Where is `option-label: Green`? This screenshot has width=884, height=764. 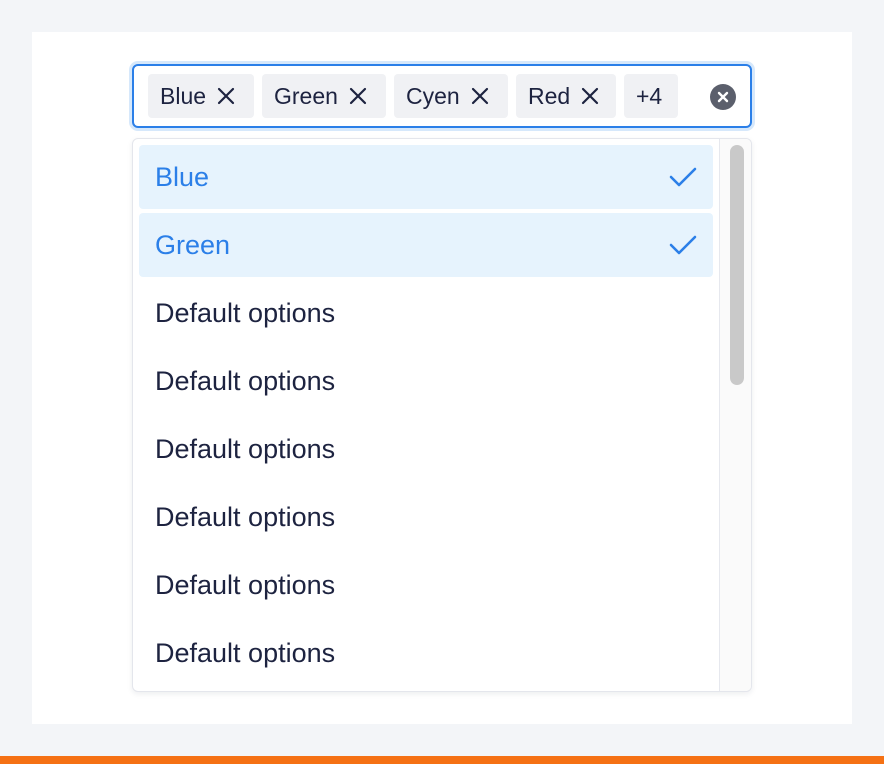
option-label: Green is located at coordinates (193, 244).